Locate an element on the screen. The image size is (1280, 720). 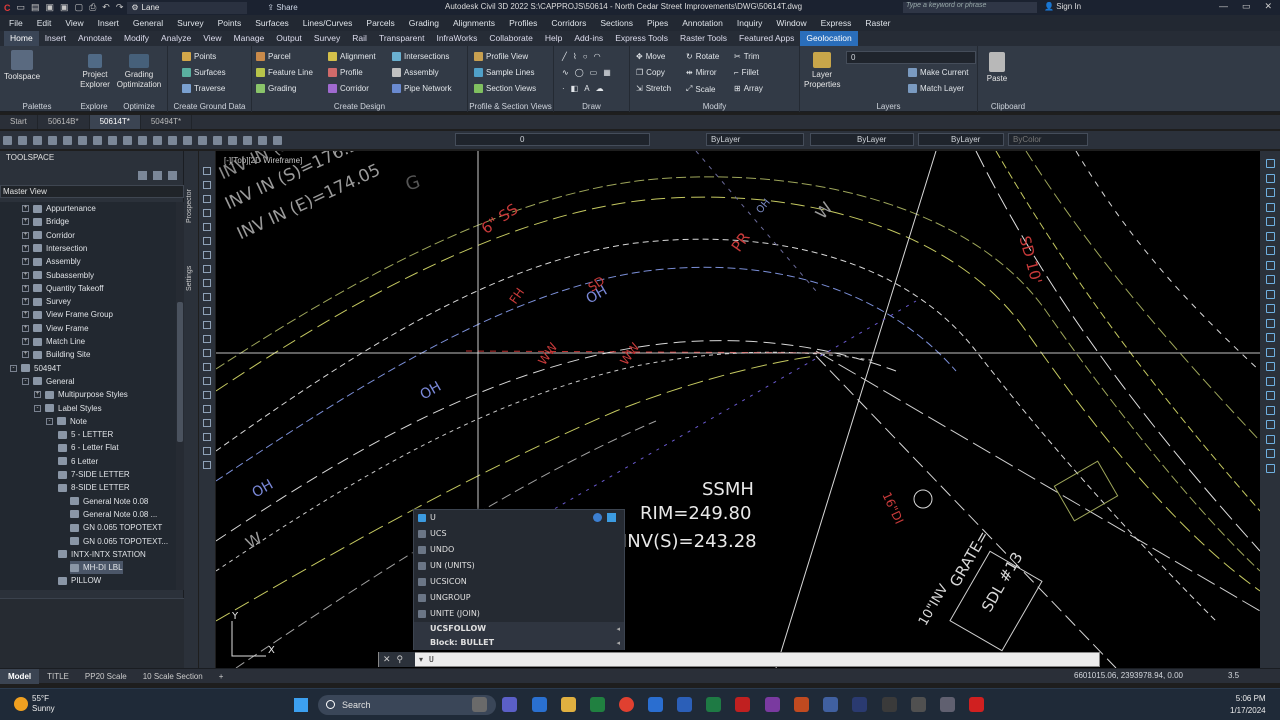
internet-search-icon is located at coordinates (611, 517).